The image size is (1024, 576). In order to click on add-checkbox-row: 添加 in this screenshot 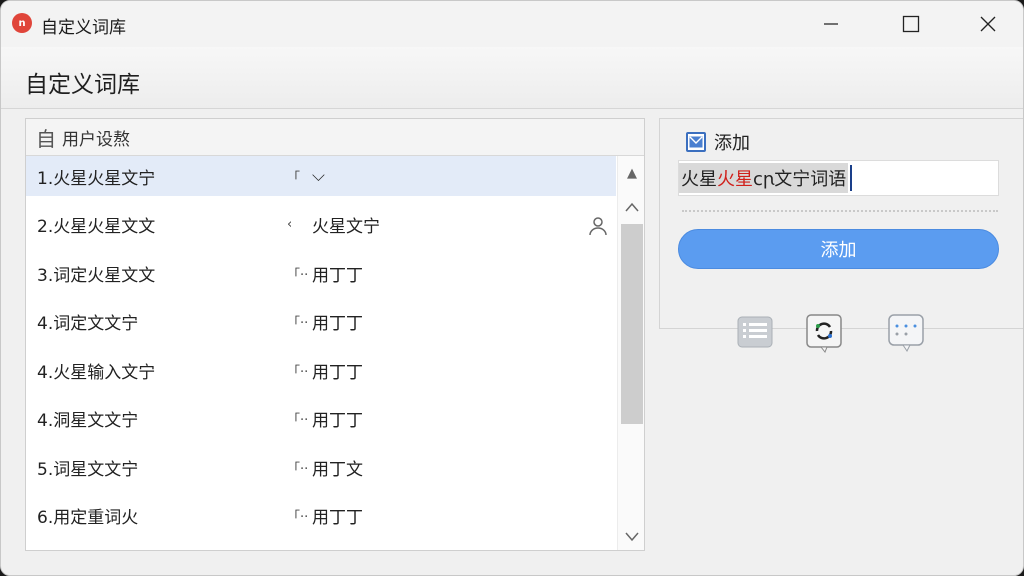, I will do `click(718, 142)`.